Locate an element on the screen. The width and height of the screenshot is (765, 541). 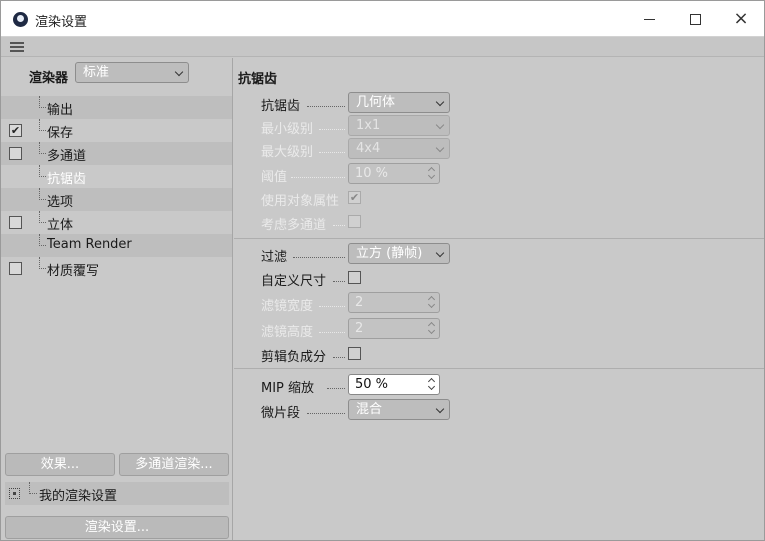
title-bar: 渲染设置 × is located at coordinates (382, 19).